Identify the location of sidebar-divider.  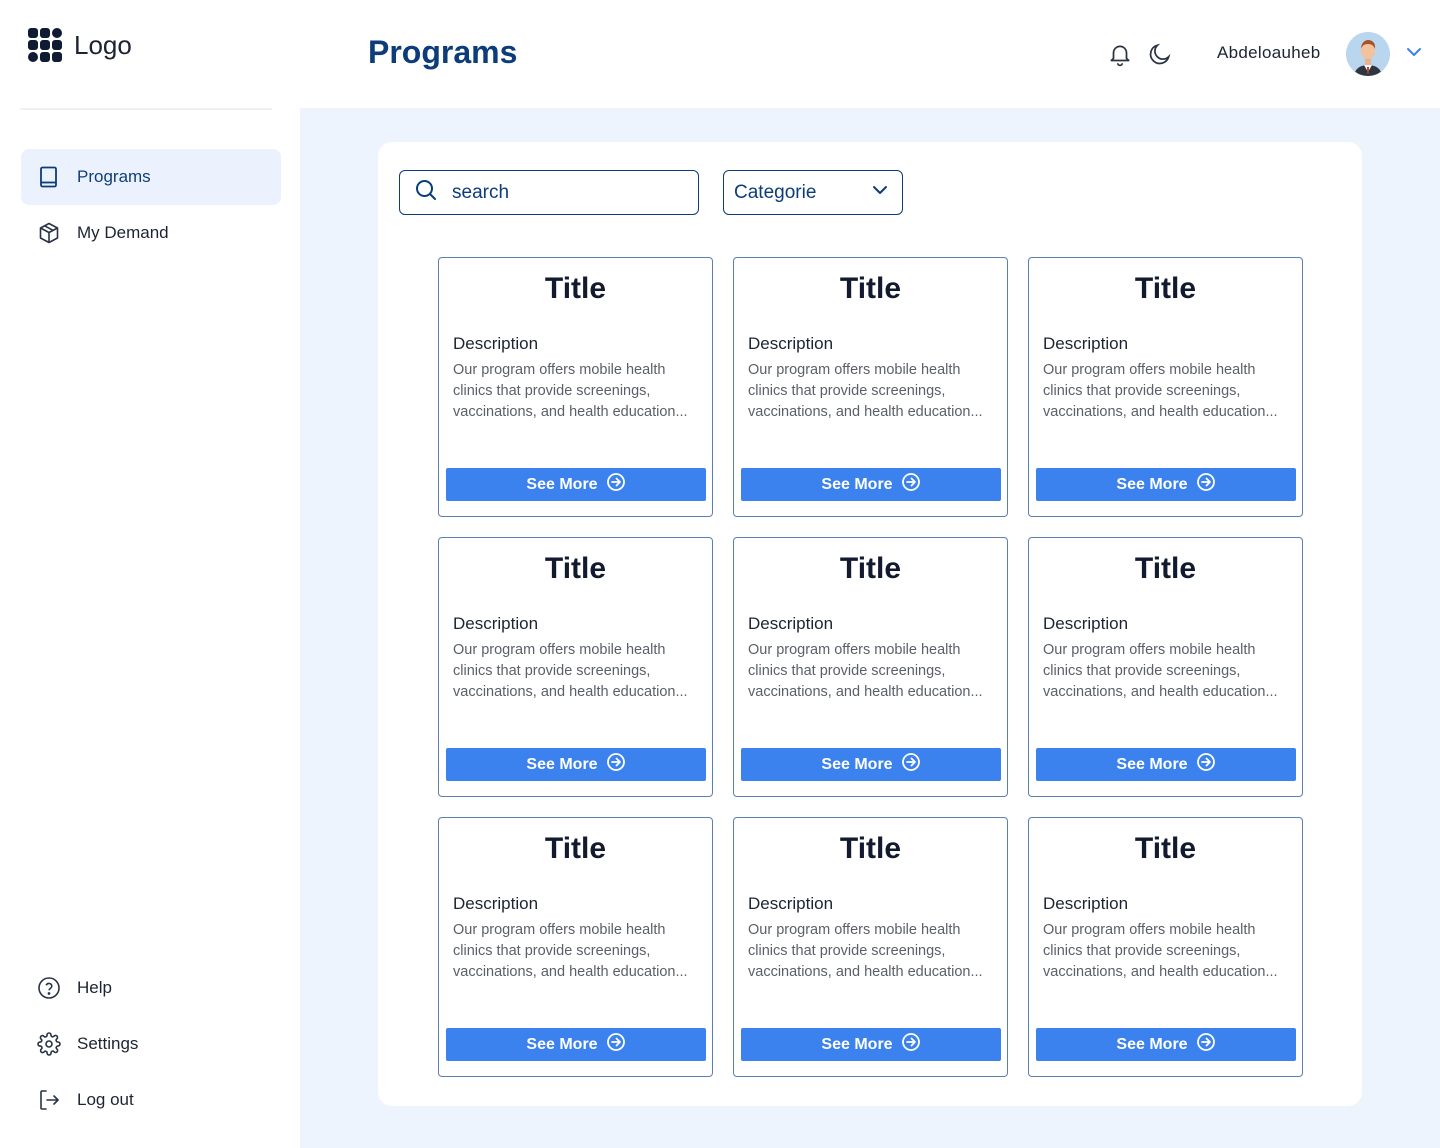
(146, 109).